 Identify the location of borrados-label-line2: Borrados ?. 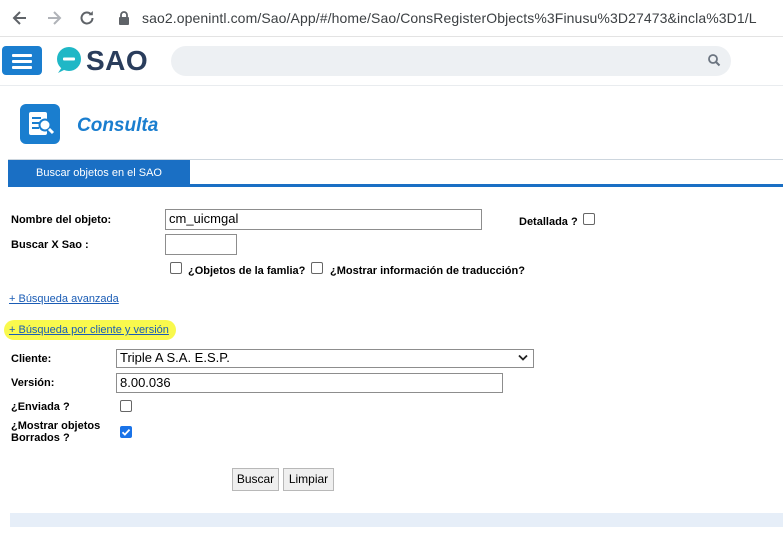
(40, 438).